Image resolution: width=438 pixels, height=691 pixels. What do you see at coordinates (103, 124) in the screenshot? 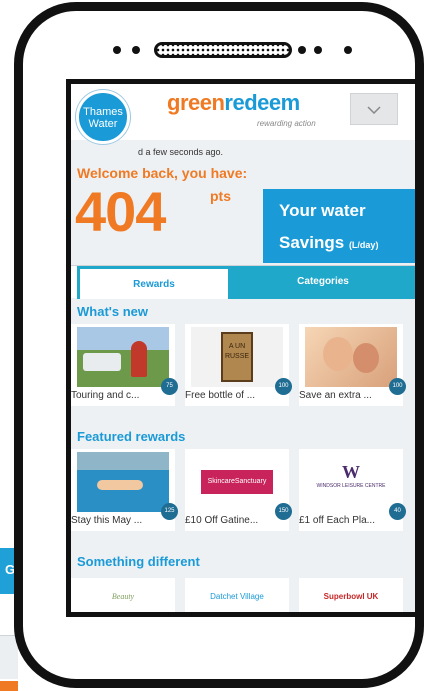
I see `logo-text-line2: Water` at bounding box center [103, 124].